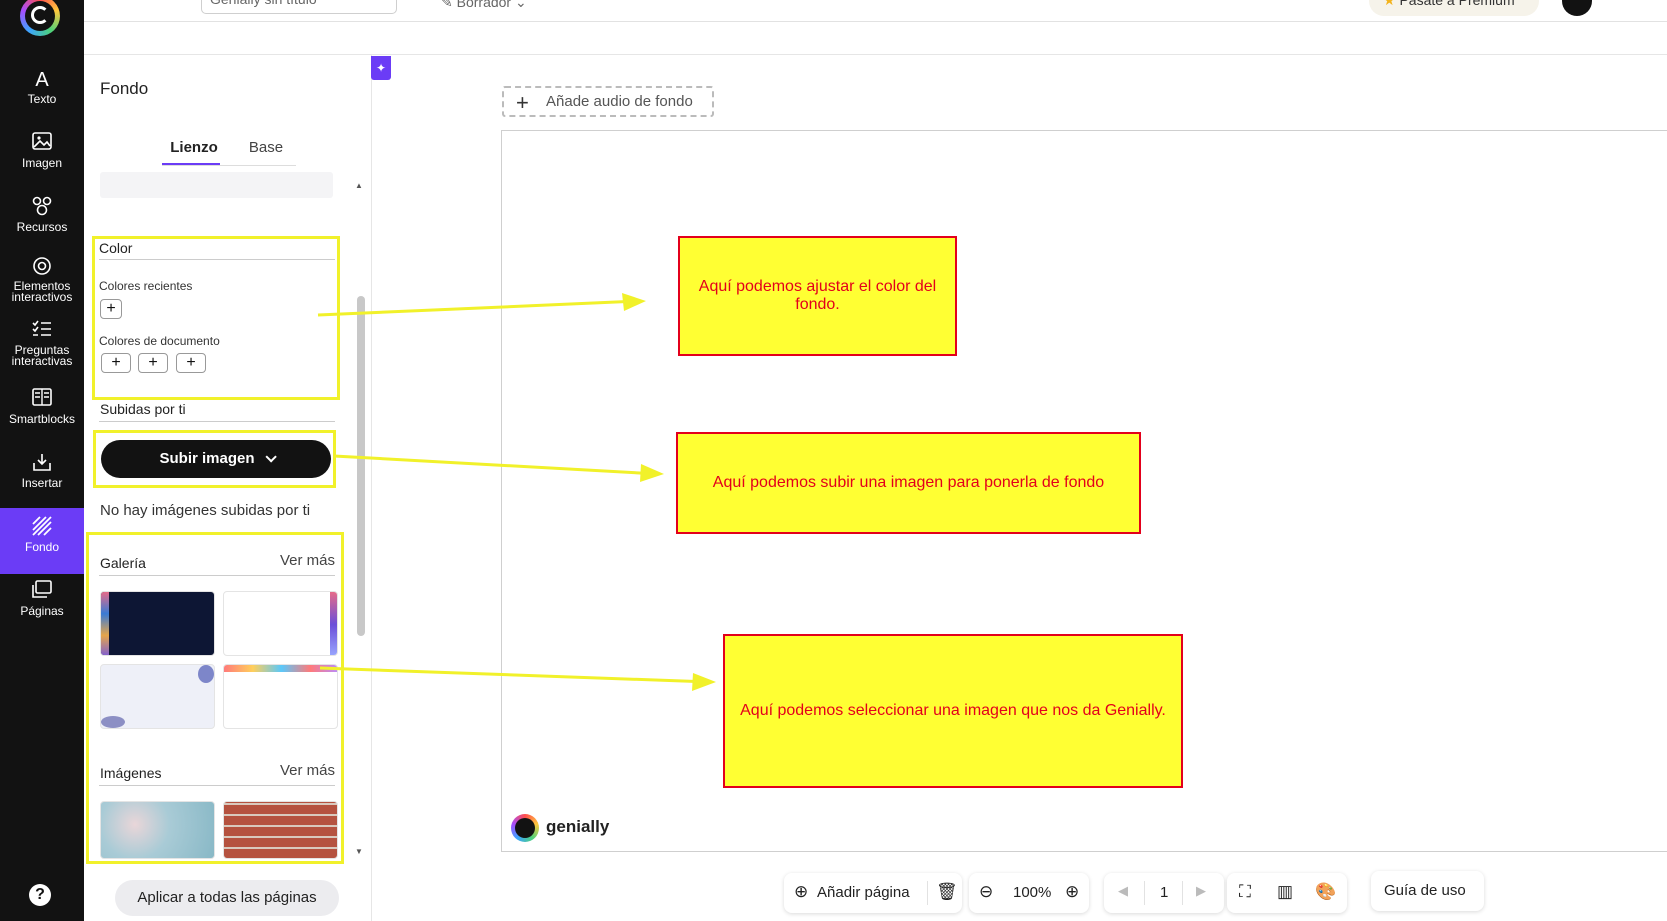  Describe the element at coordinates (42, 419) in the screenshot. I see `rail-item-label: Smartblocks` at that location.